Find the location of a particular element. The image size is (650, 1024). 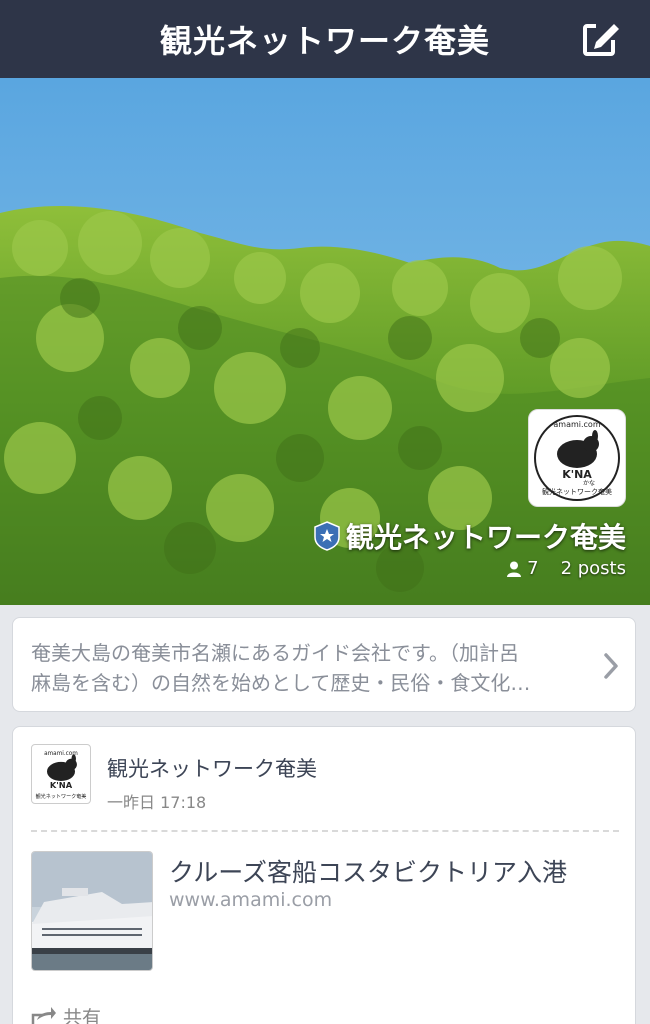

post-divider is located at coordinates (325, 831).